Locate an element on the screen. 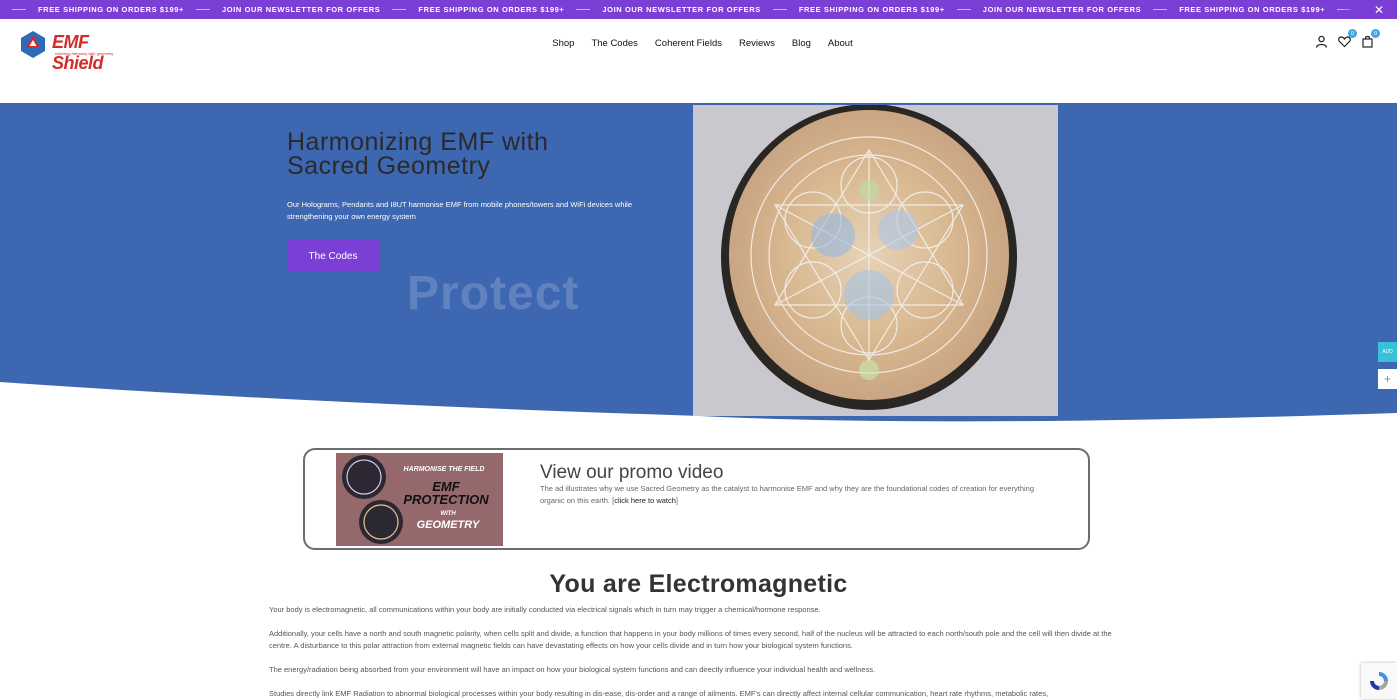 The width and height of the screenshot is (1397, 700). cart-count-badge: 0 is located at coordinates (1375, 33).